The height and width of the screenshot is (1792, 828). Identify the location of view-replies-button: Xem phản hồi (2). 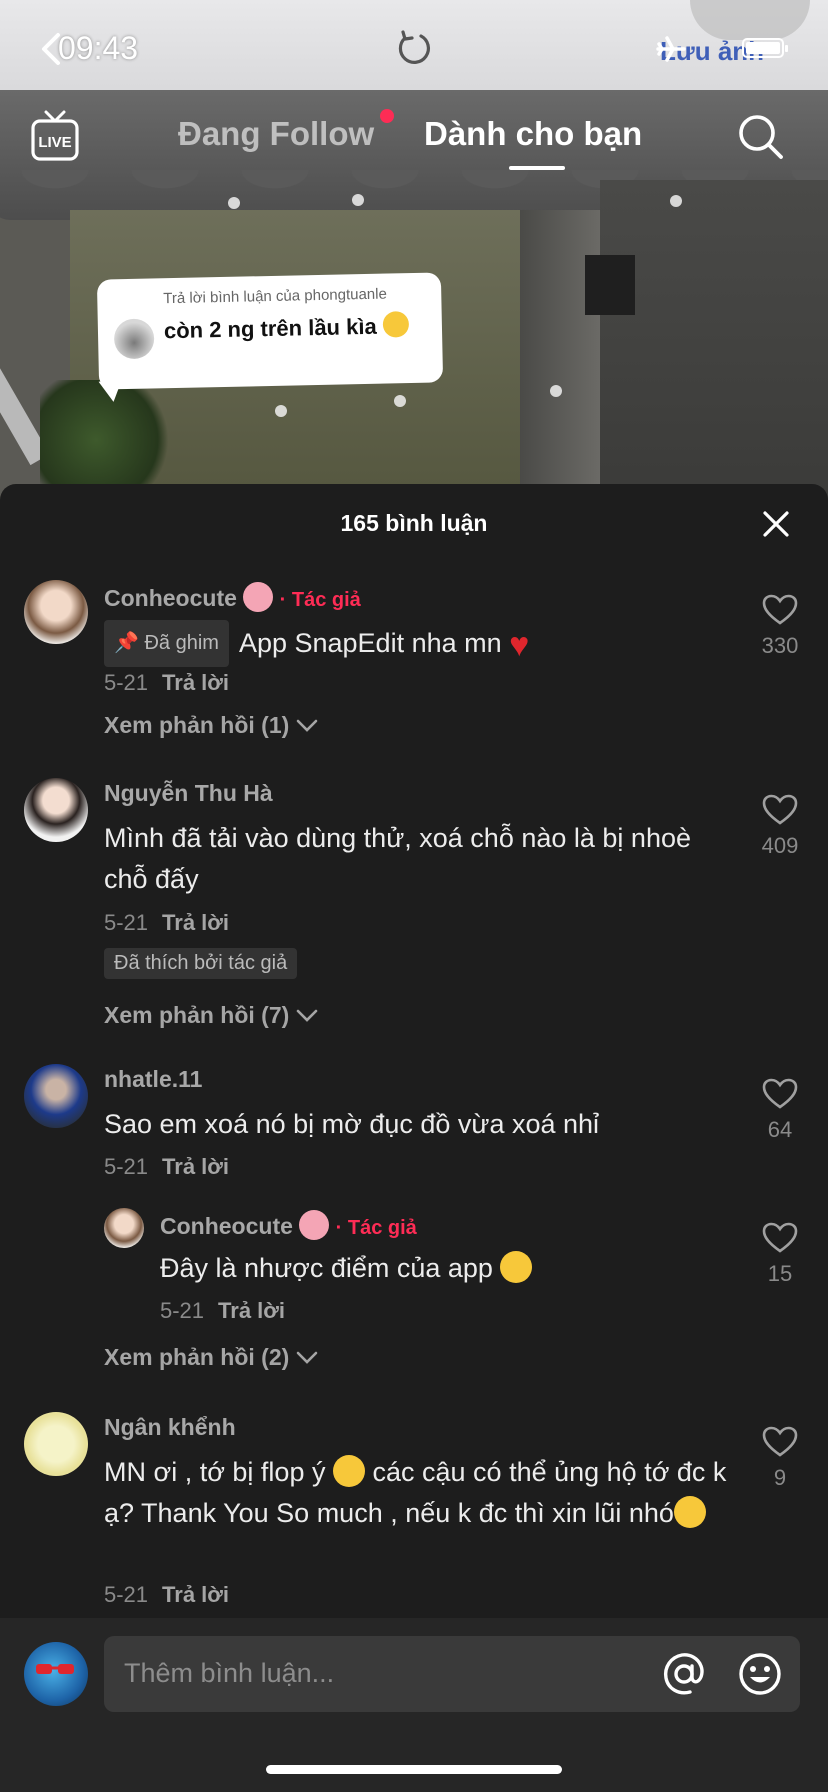
(211, 1357).